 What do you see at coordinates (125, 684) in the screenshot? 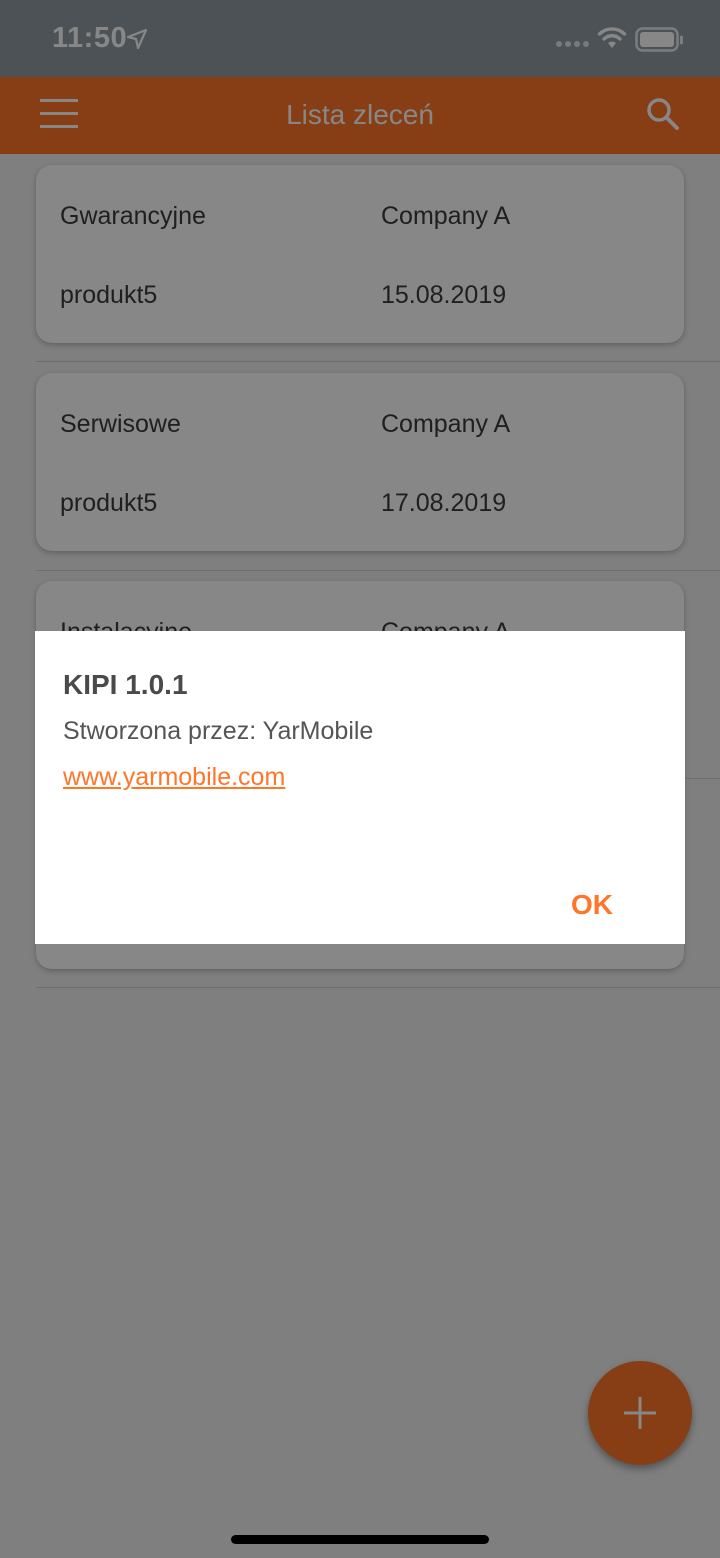
I see `dialog-title: KIPI 1.0.1` at bounding box center [125, 684].